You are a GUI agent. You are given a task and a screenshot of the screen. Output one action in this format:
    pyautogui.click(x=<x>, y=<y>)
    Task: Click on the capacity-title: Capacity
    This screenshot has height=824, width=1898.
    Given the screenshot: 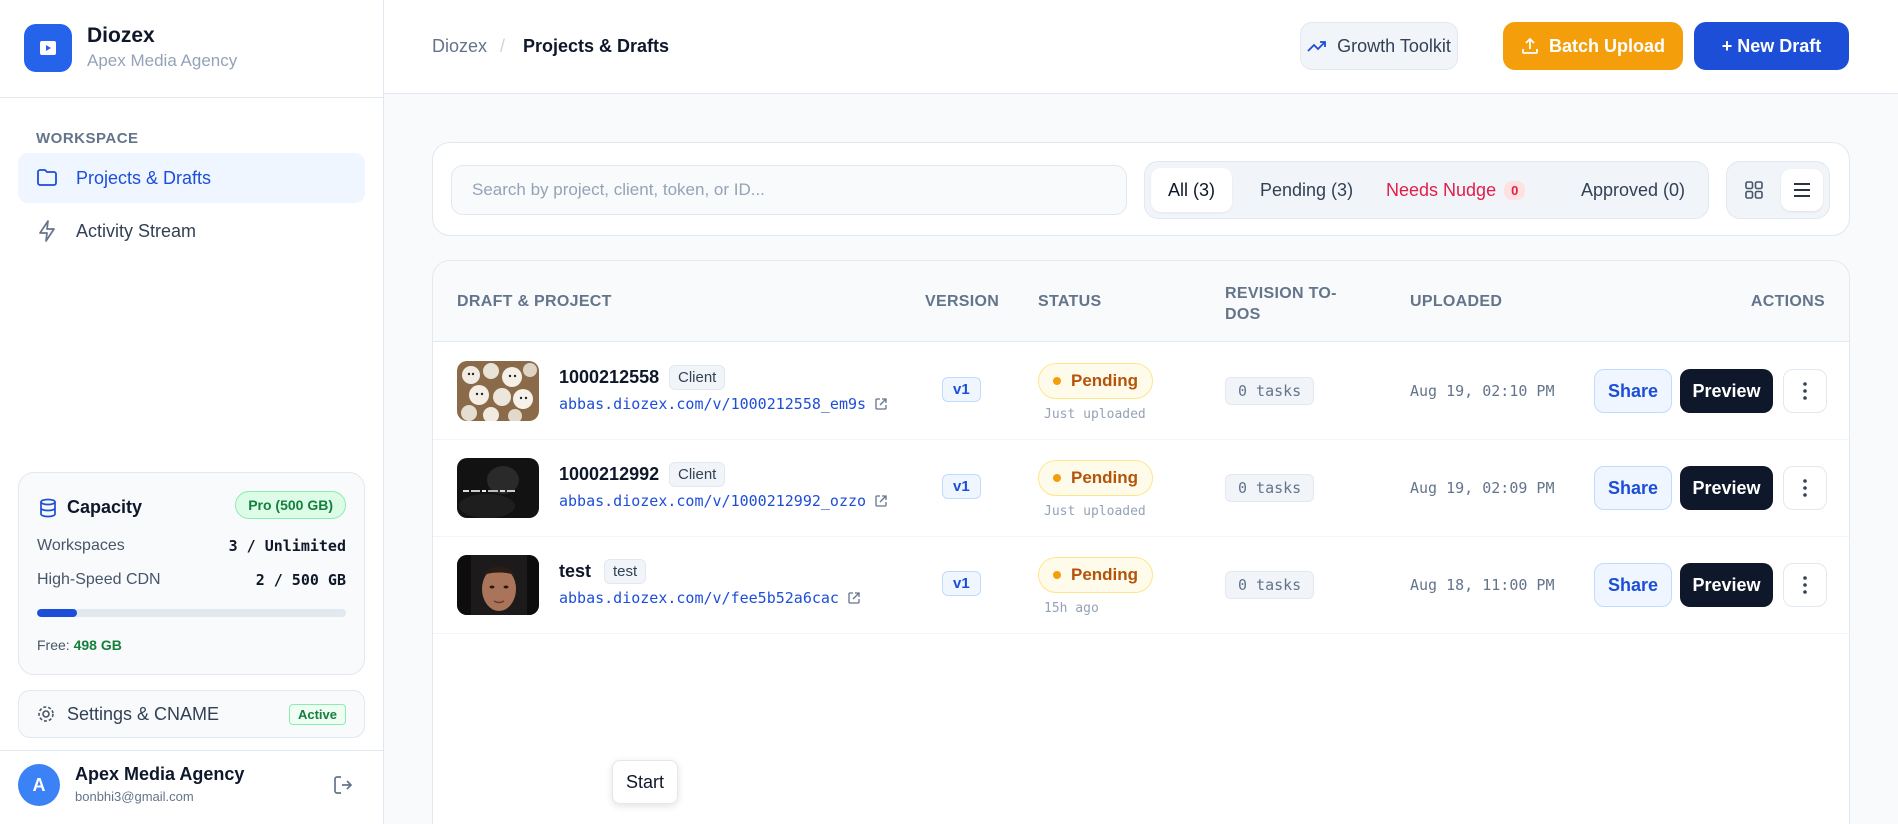 What is the action you would take?
    pyautogui.click(x=90, y=507)
    